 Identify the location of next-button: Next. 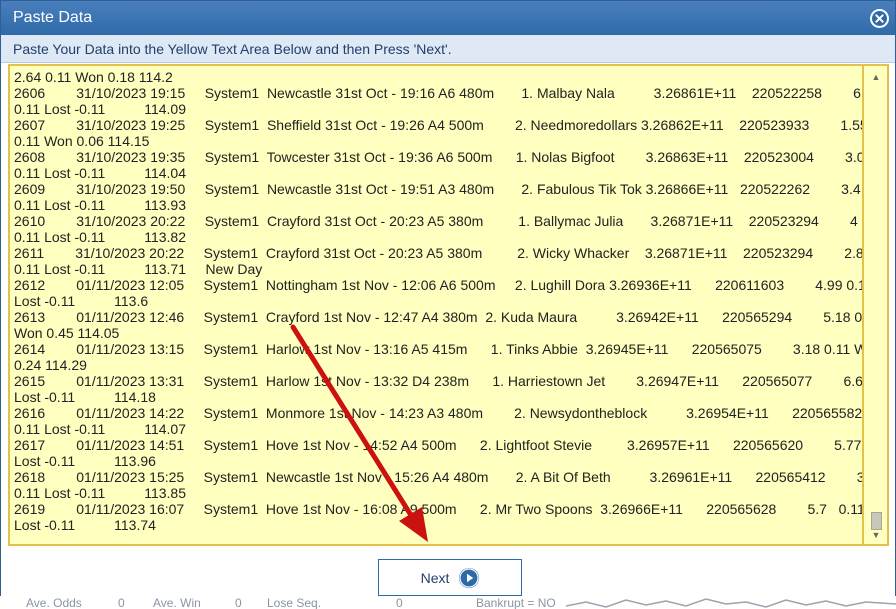
(450, 577).